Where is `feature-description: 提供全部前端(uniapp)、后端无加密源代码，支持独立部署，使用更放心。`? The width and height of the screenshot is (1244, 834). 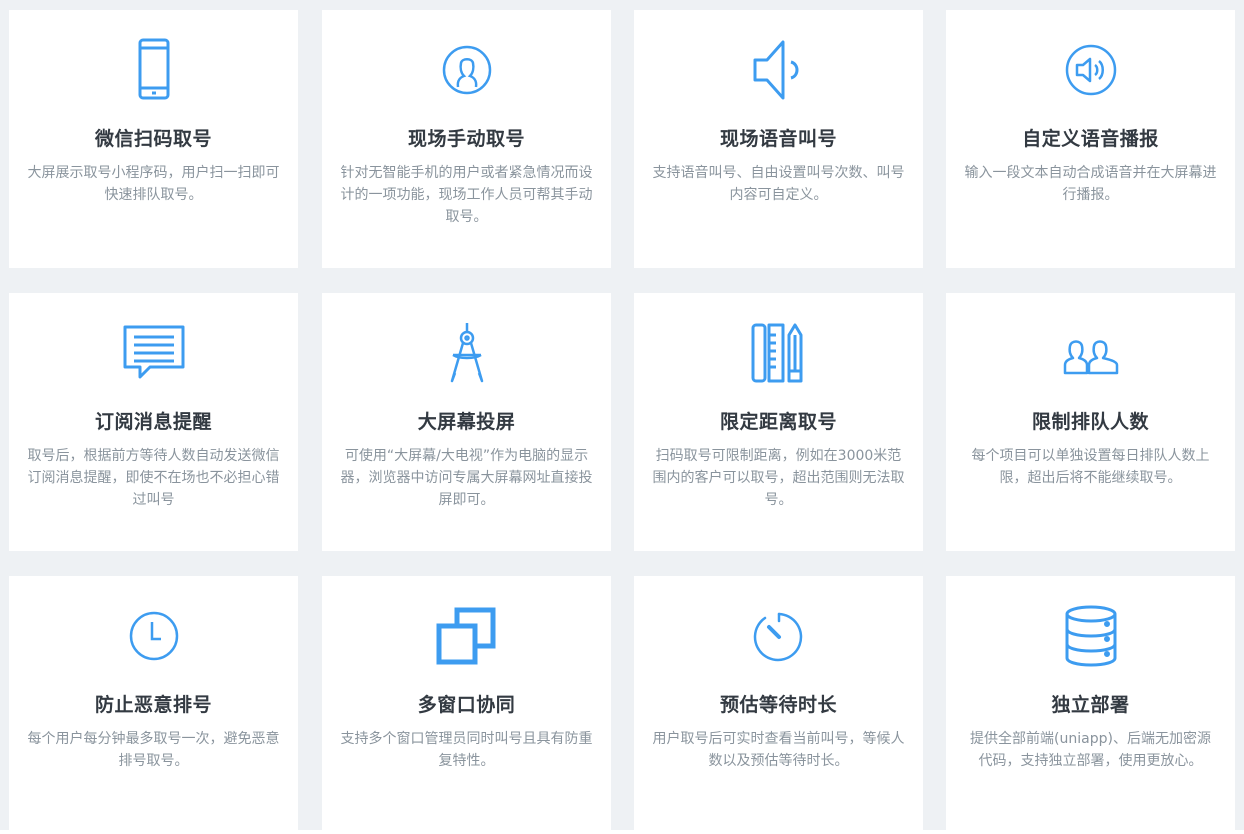 feature-description: 提供全部前端(uniapp)、后端无加密源代码，支持独立部署，使用更放心。 is located at coordinates (1090, 750).